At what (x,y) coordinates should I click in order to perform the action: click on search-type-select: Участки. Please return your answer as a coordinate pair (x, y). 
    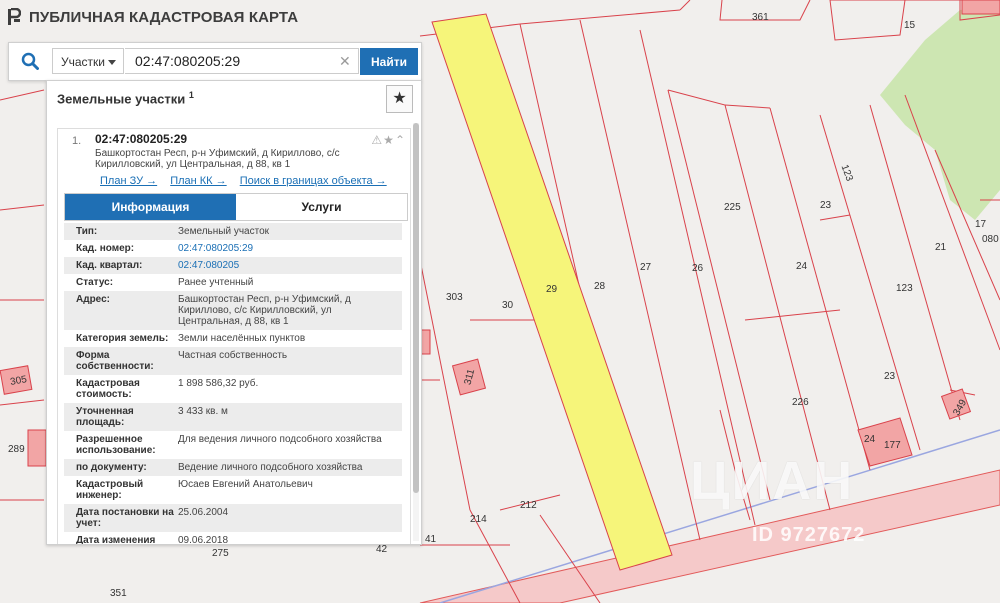
    Looking at the image, I should click on (88, 61).